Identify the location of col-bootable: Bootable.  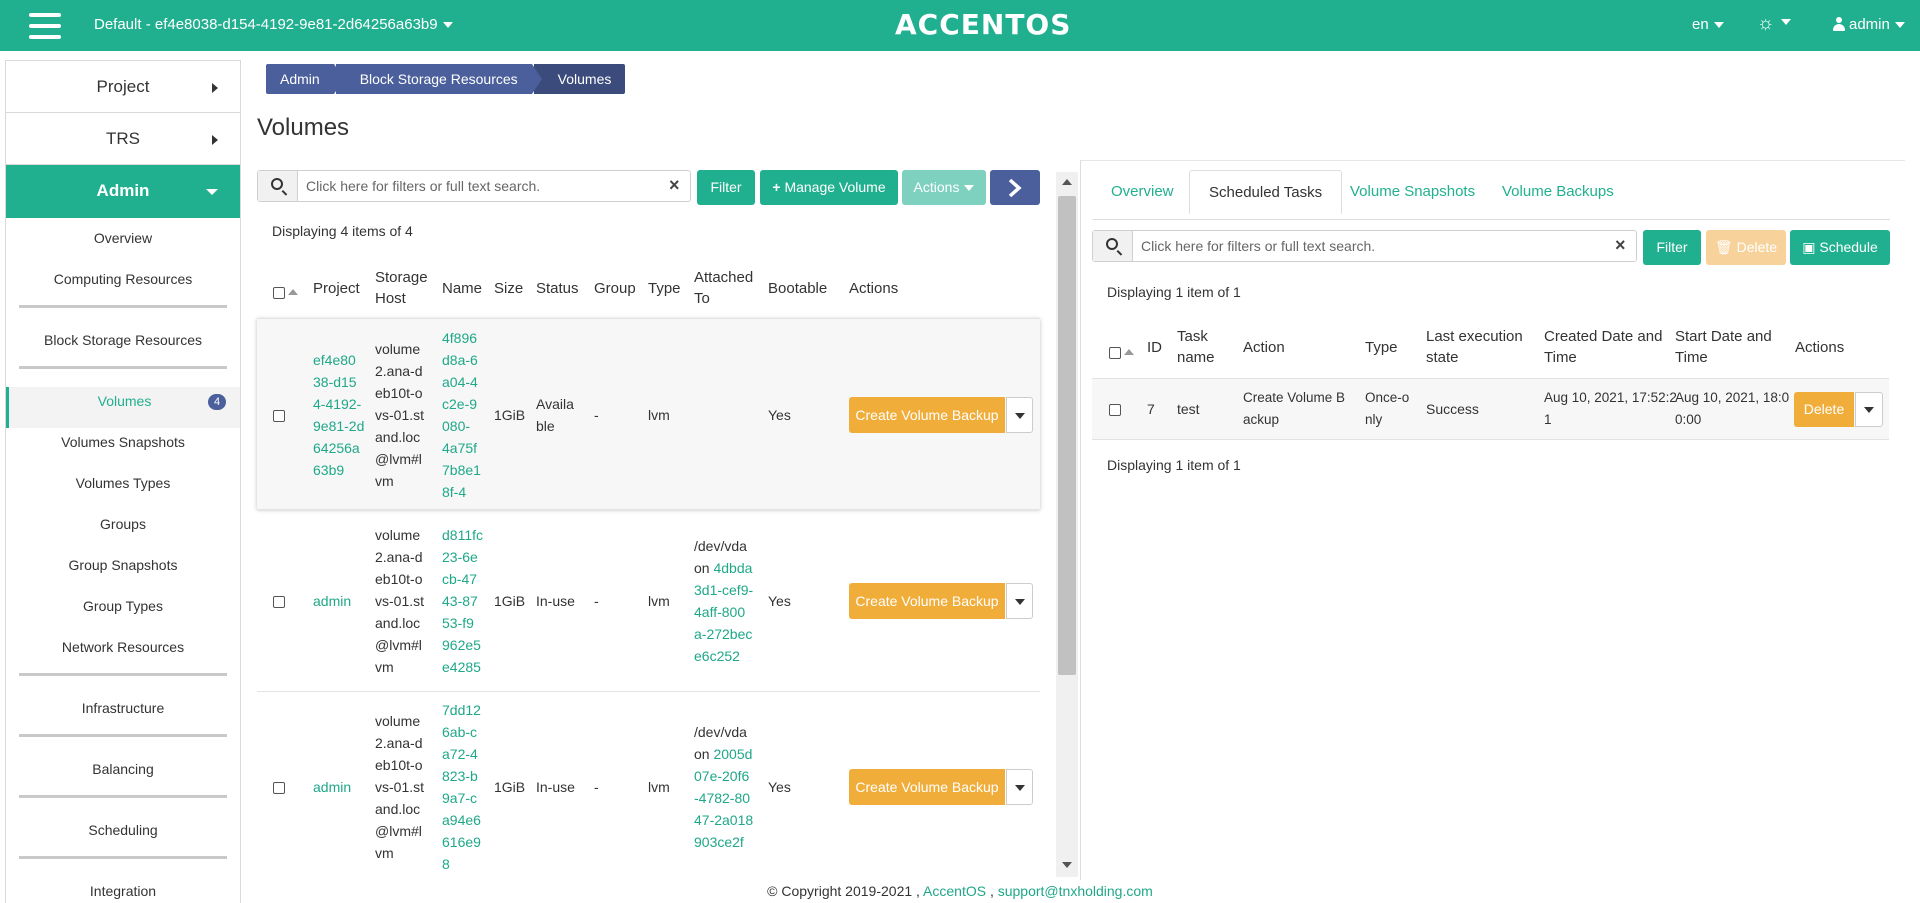
(797, 288).